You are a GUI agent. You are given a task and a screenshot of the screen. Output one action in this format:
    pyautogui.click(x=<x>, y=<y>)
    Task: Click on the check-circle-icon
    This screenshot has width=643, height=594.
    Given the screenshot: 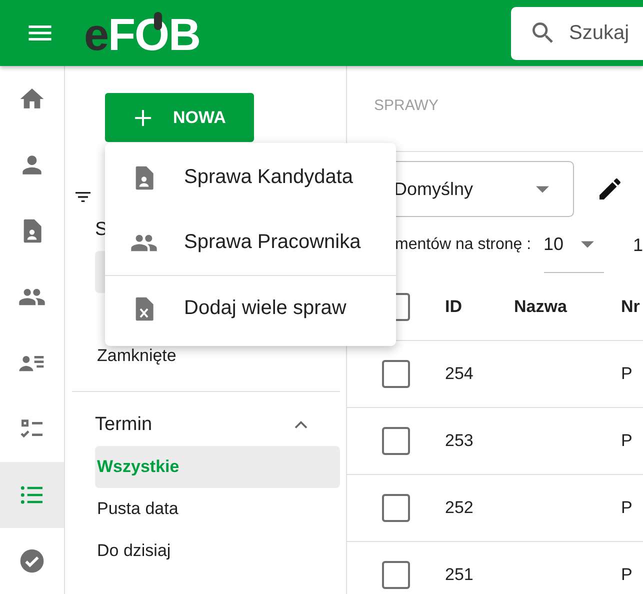 What is the action you would take?
    pyautogui.click(x=32, y=561)
    